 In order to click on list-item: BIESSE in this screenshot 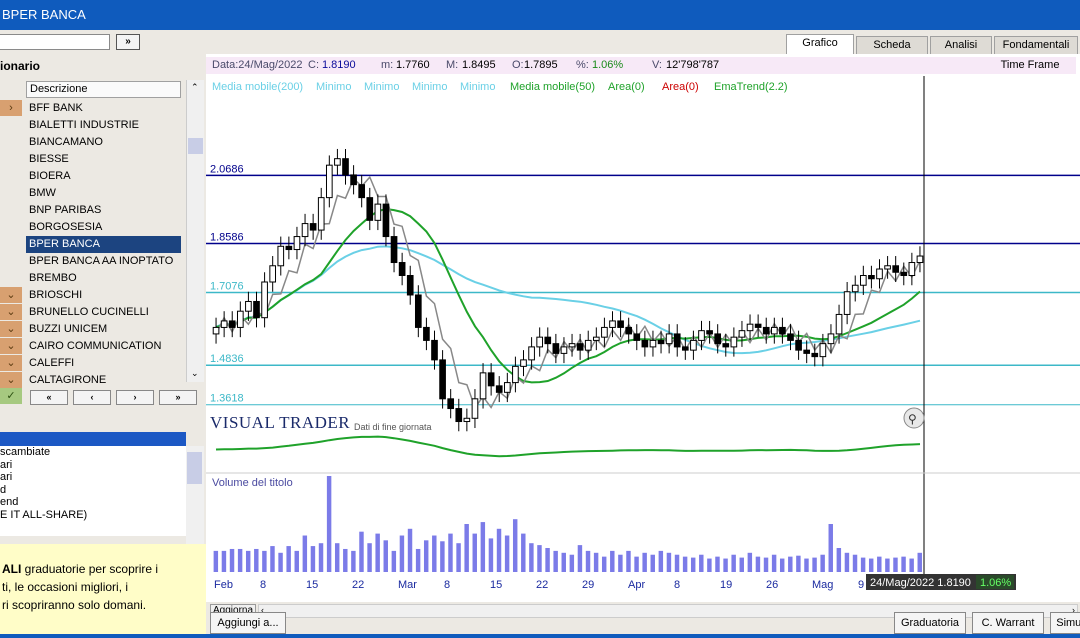, I will do `click(103, 159)`.